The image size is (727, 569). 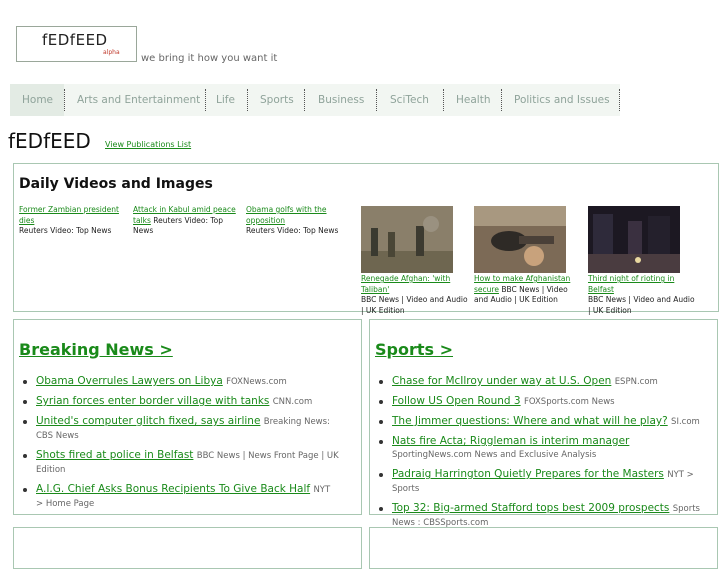 What do you see at coordinates (277, 100) in the screenshot?
I see `nav-sports: Sports` at bounding box center [277, 100].